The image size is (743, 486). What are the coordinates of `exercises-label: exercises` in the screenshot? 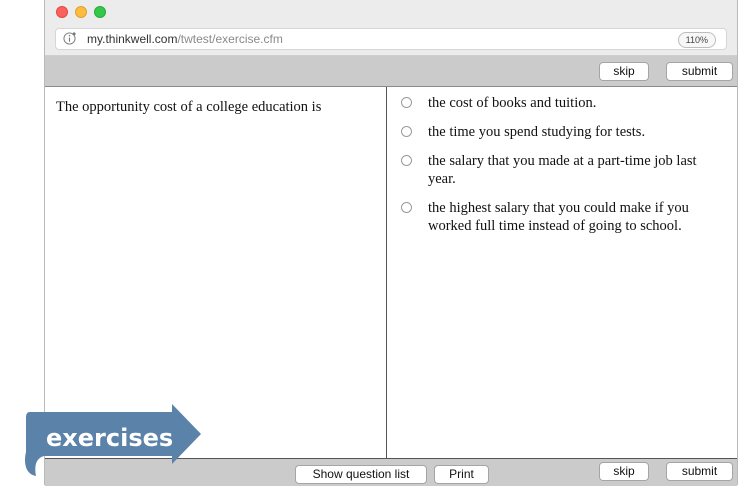 It's located at (109, 438).